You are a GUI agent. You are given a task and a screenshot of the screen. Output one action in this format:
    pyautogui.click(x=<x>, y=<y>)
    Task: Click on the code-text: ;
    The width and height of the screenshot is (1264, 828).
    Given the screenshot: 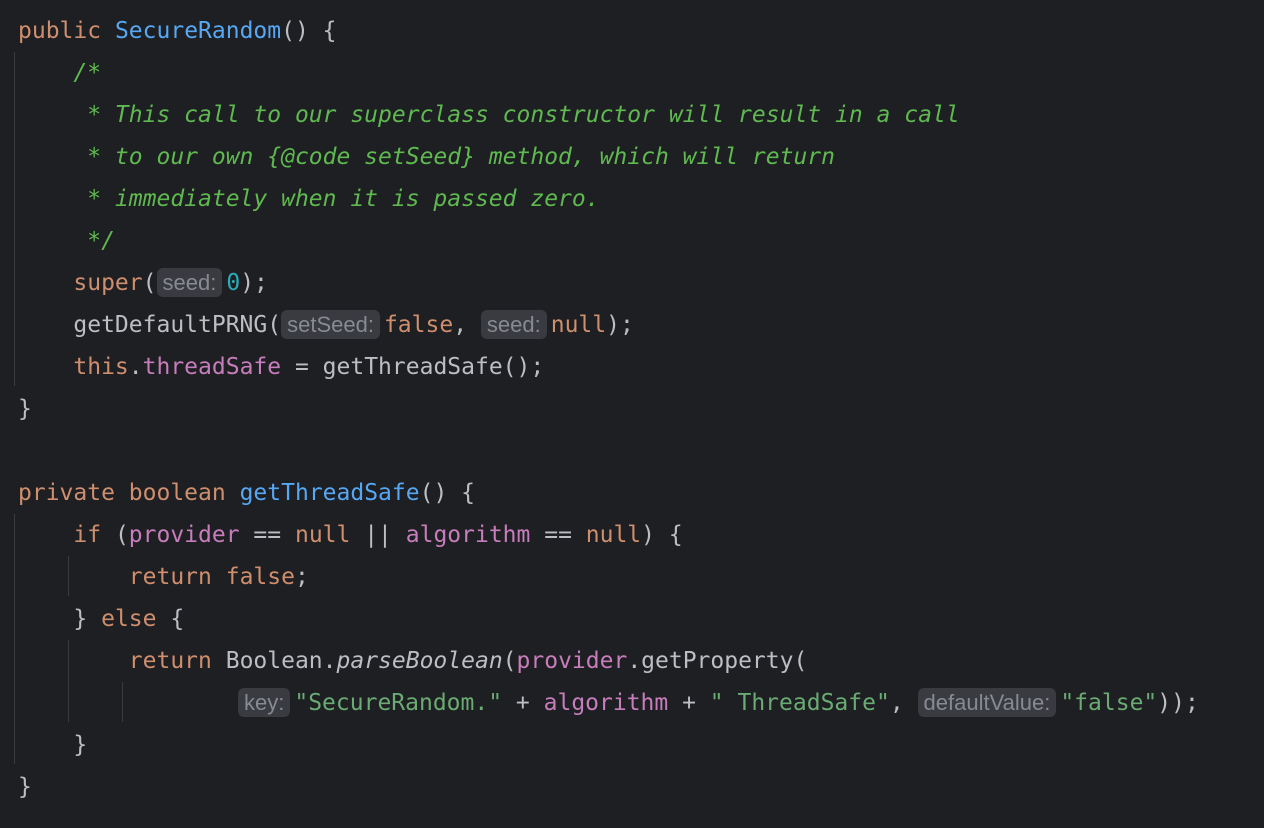 What is the action you would take?
    pyautogui.click(x=301, y=577)
    